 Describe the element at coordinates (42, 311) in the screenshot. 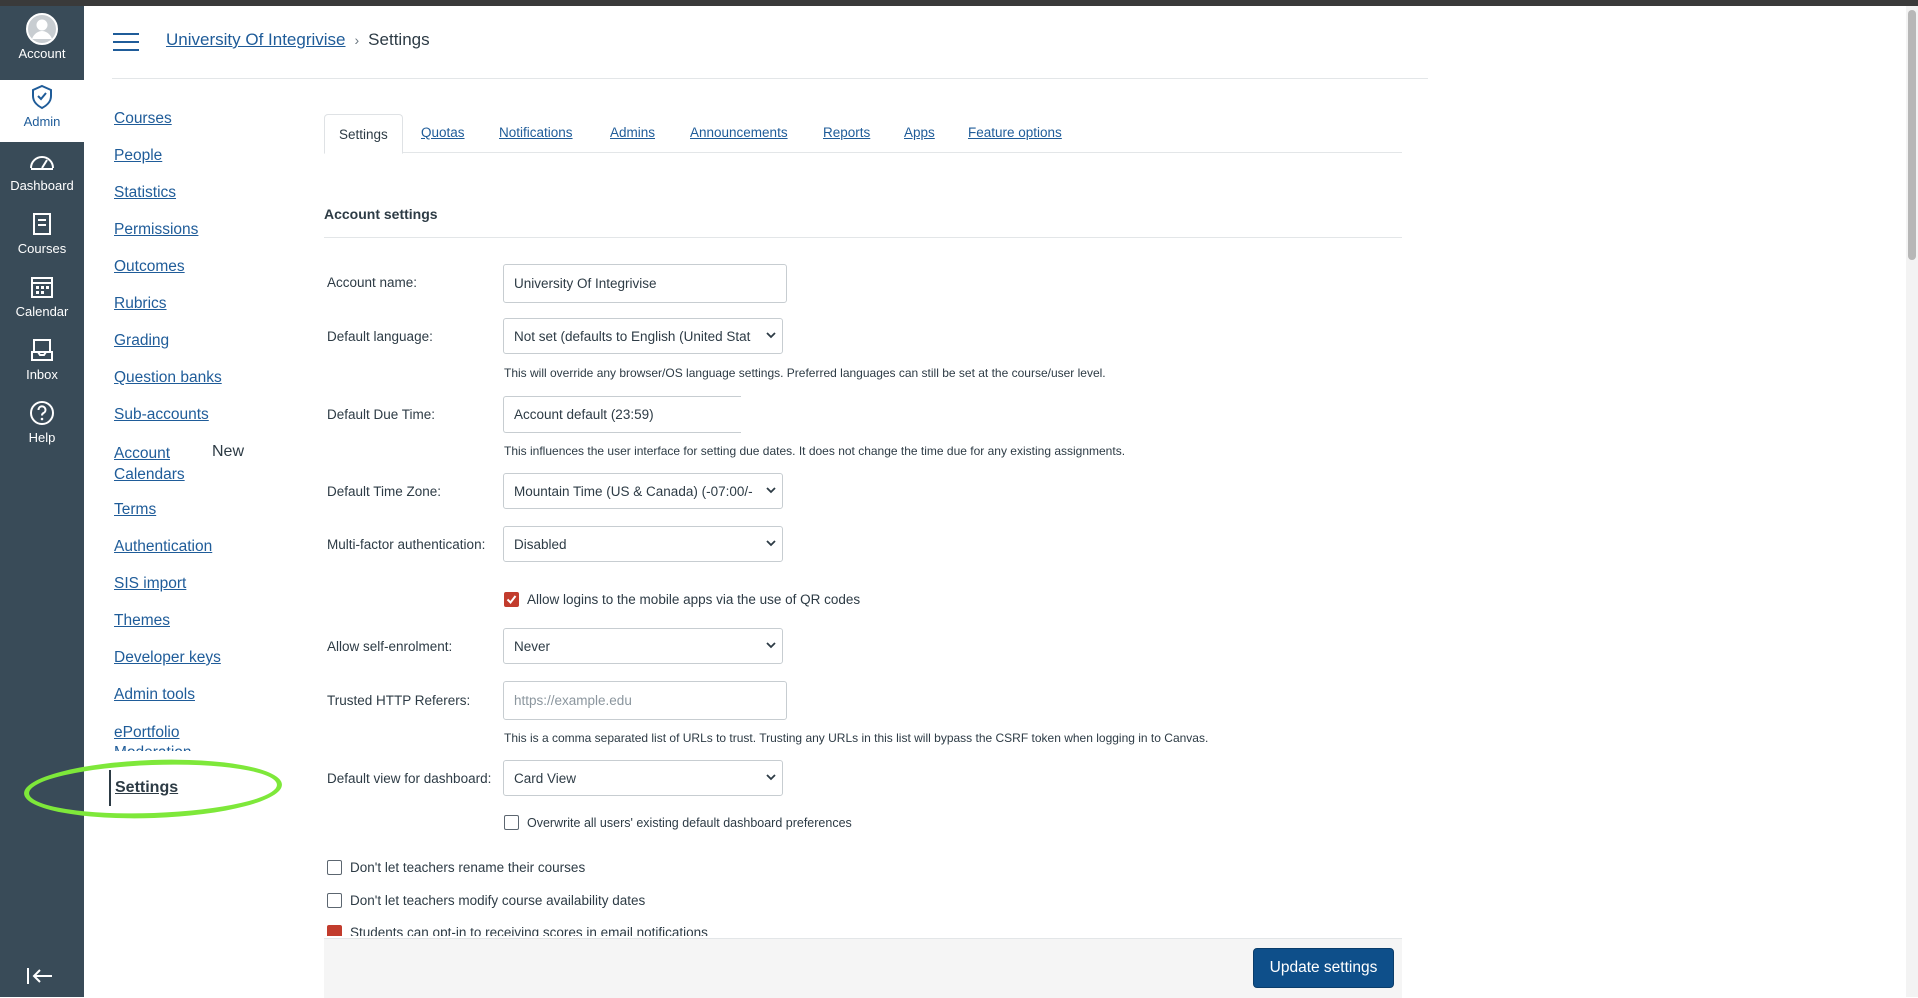

I see `global-nav-label: Calendar` at that location.